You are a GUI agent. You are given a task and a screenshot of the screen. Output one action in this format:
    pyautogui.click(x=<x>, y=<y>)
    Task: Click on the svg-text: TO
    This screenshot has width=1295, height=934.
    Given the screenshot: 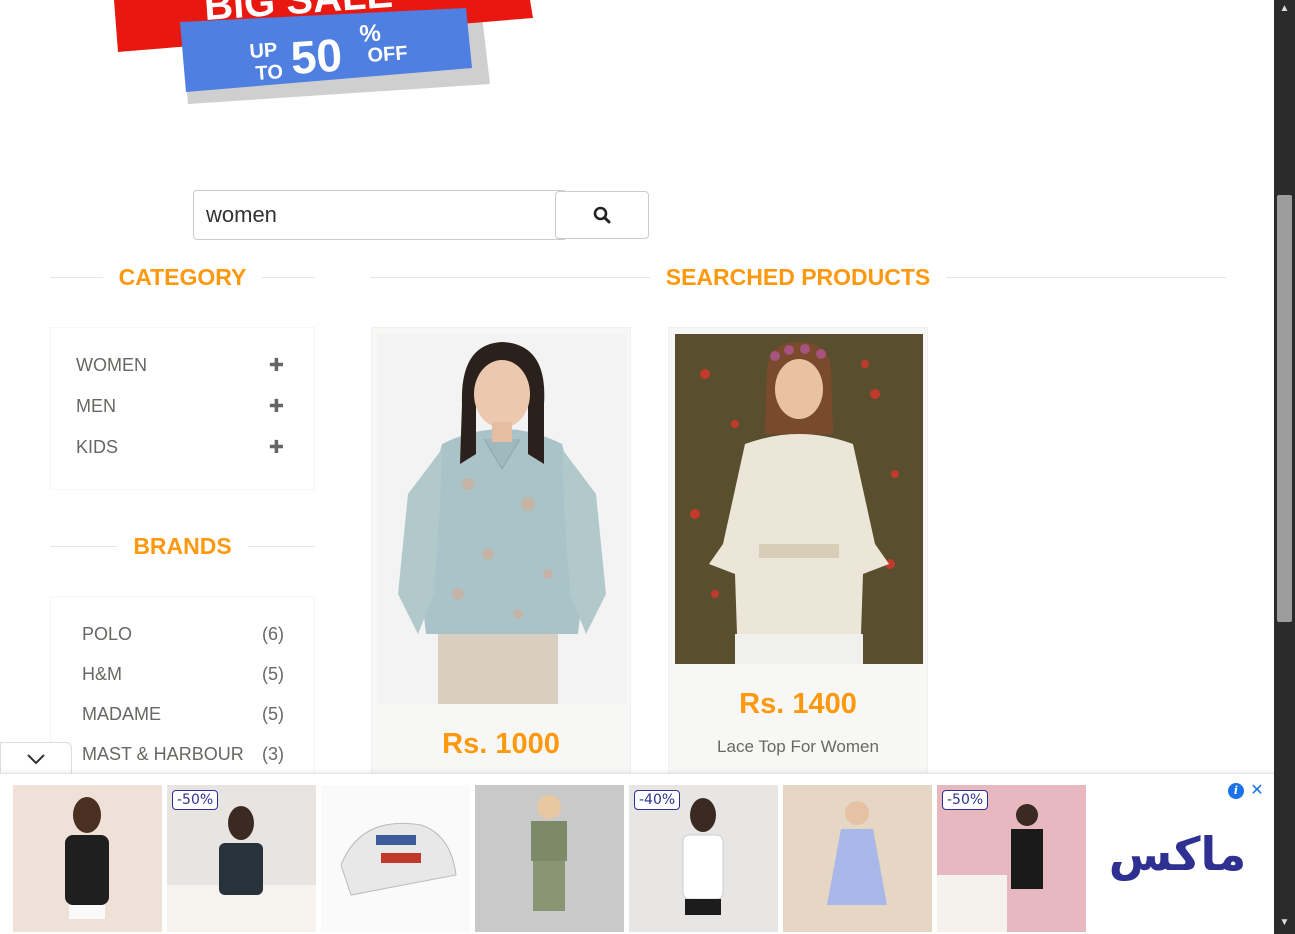 What is the action you would take?
    pyautogui.click(x=269, y=73)
    